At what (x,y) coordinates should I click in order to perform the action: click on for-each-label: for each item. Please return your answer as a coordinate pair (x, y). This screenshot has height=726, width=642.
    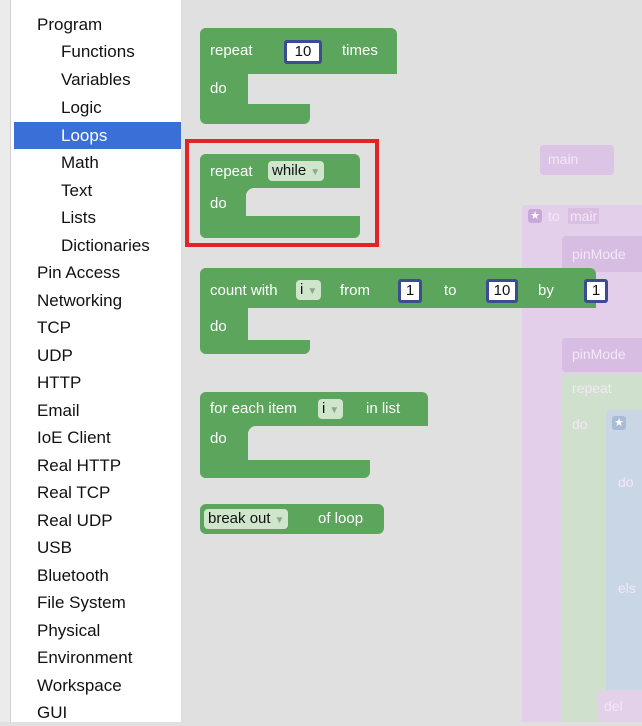
    Looking at the image, I should click on (253, 408).